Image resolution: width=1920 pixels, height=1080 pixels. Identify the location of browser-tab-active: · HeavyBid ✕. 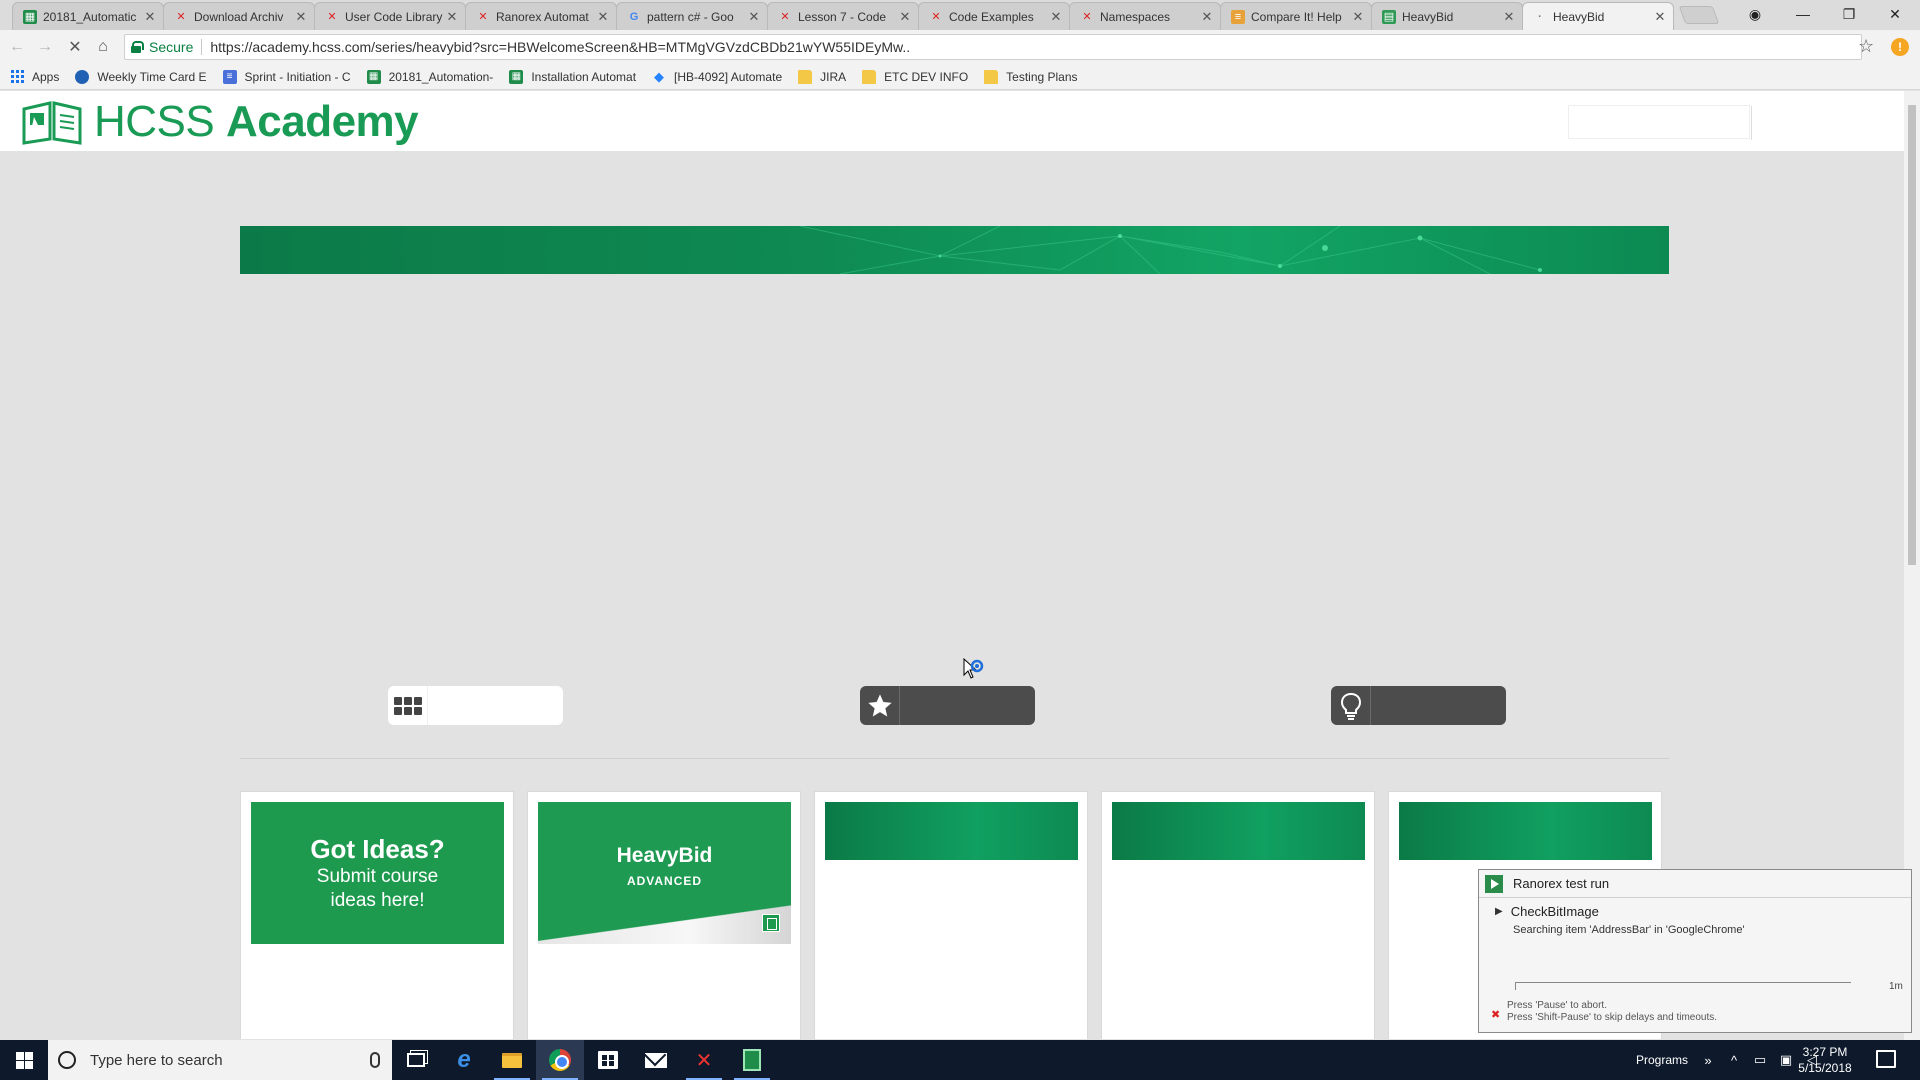
(1598, 16).